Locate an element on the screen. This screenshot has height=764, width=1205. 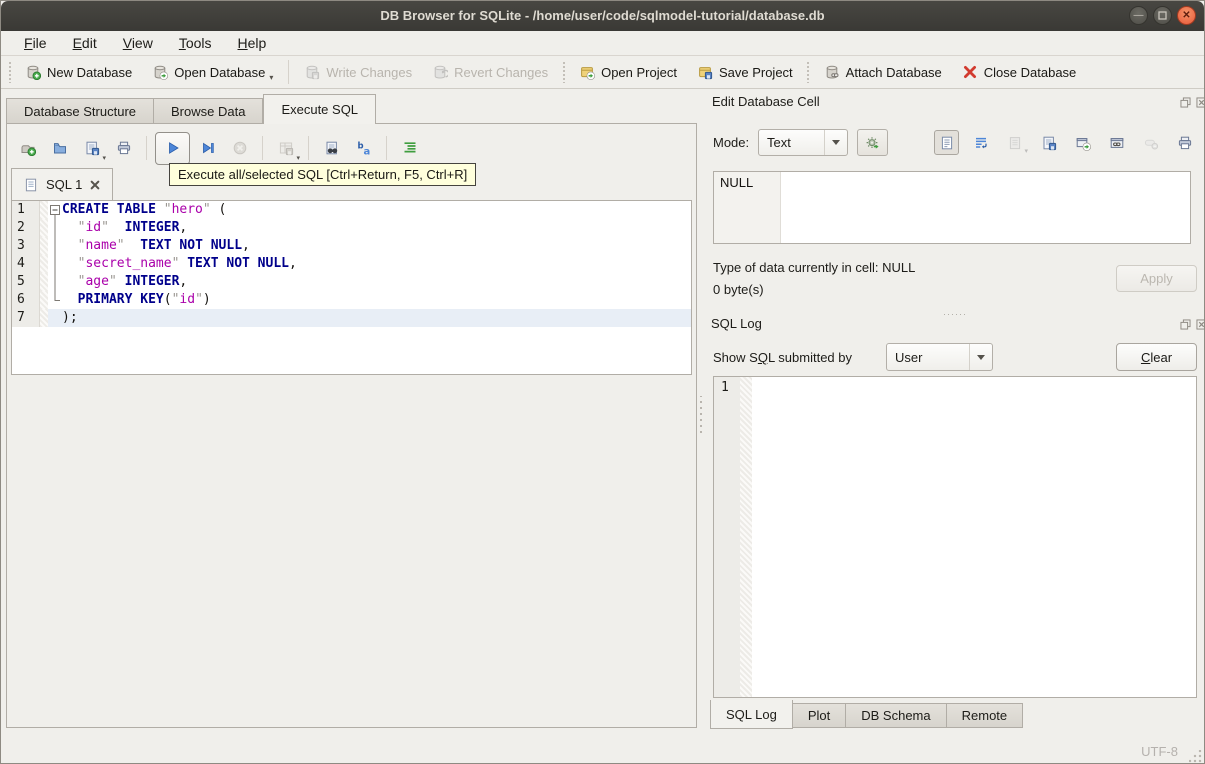
save-project-button: Save Project is located at coordinates (745, 72).